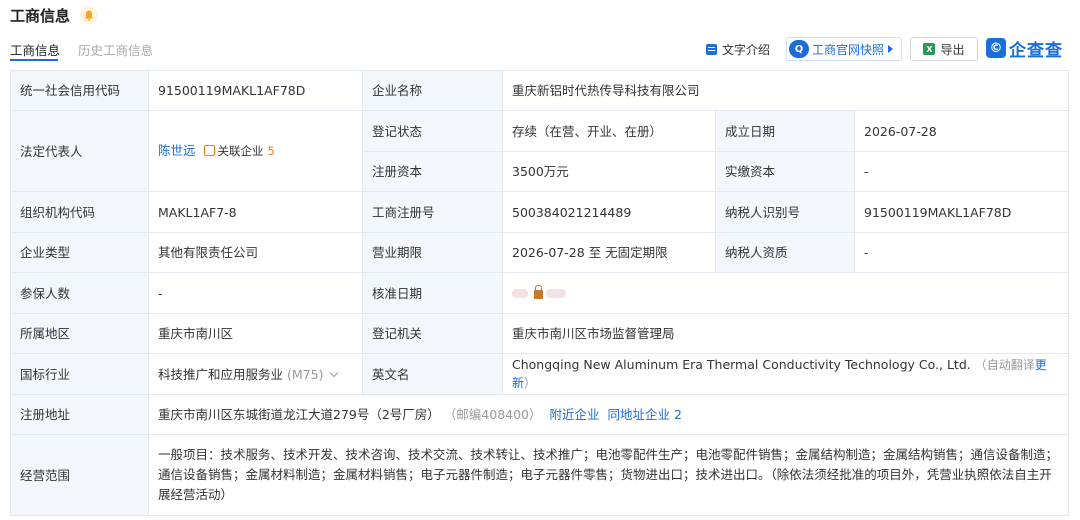 This screenshot has width=1080, height=520. Describe the element at coordinates (432, 212) in the screenshot. I see `reg-no-label: 工商注册号` at that location.